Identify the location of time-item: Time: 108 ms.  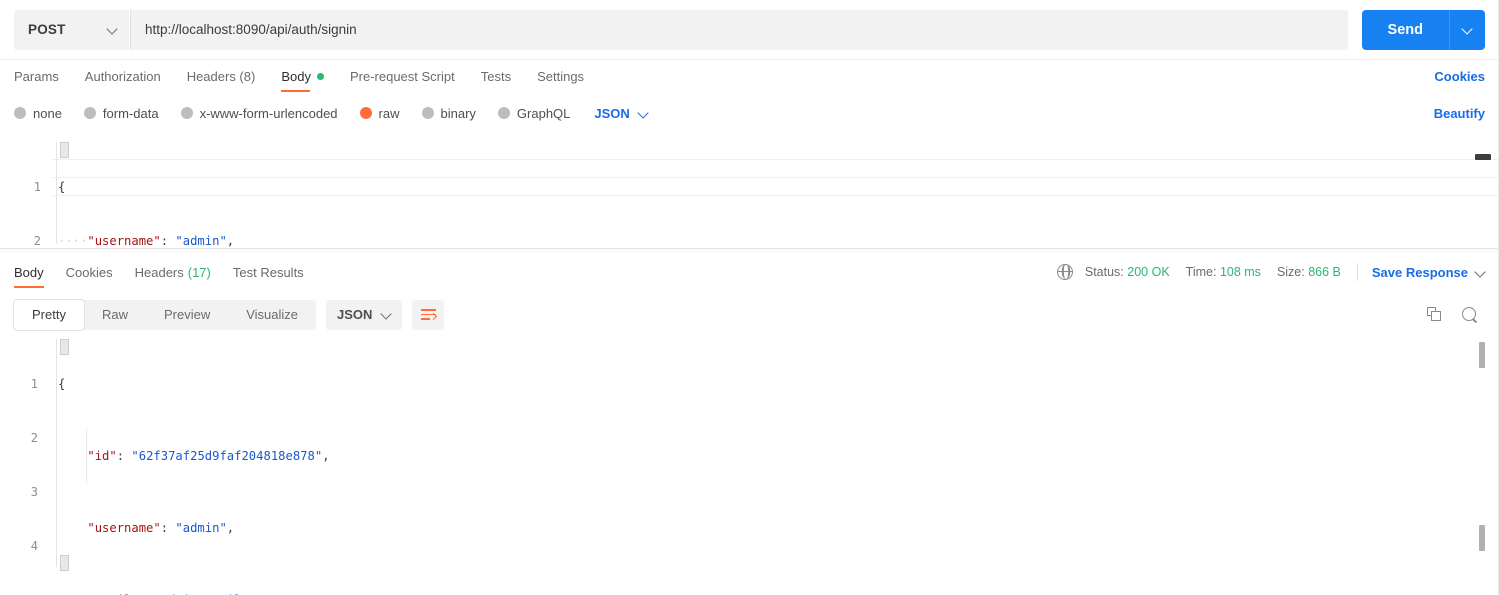
(1223, 272).